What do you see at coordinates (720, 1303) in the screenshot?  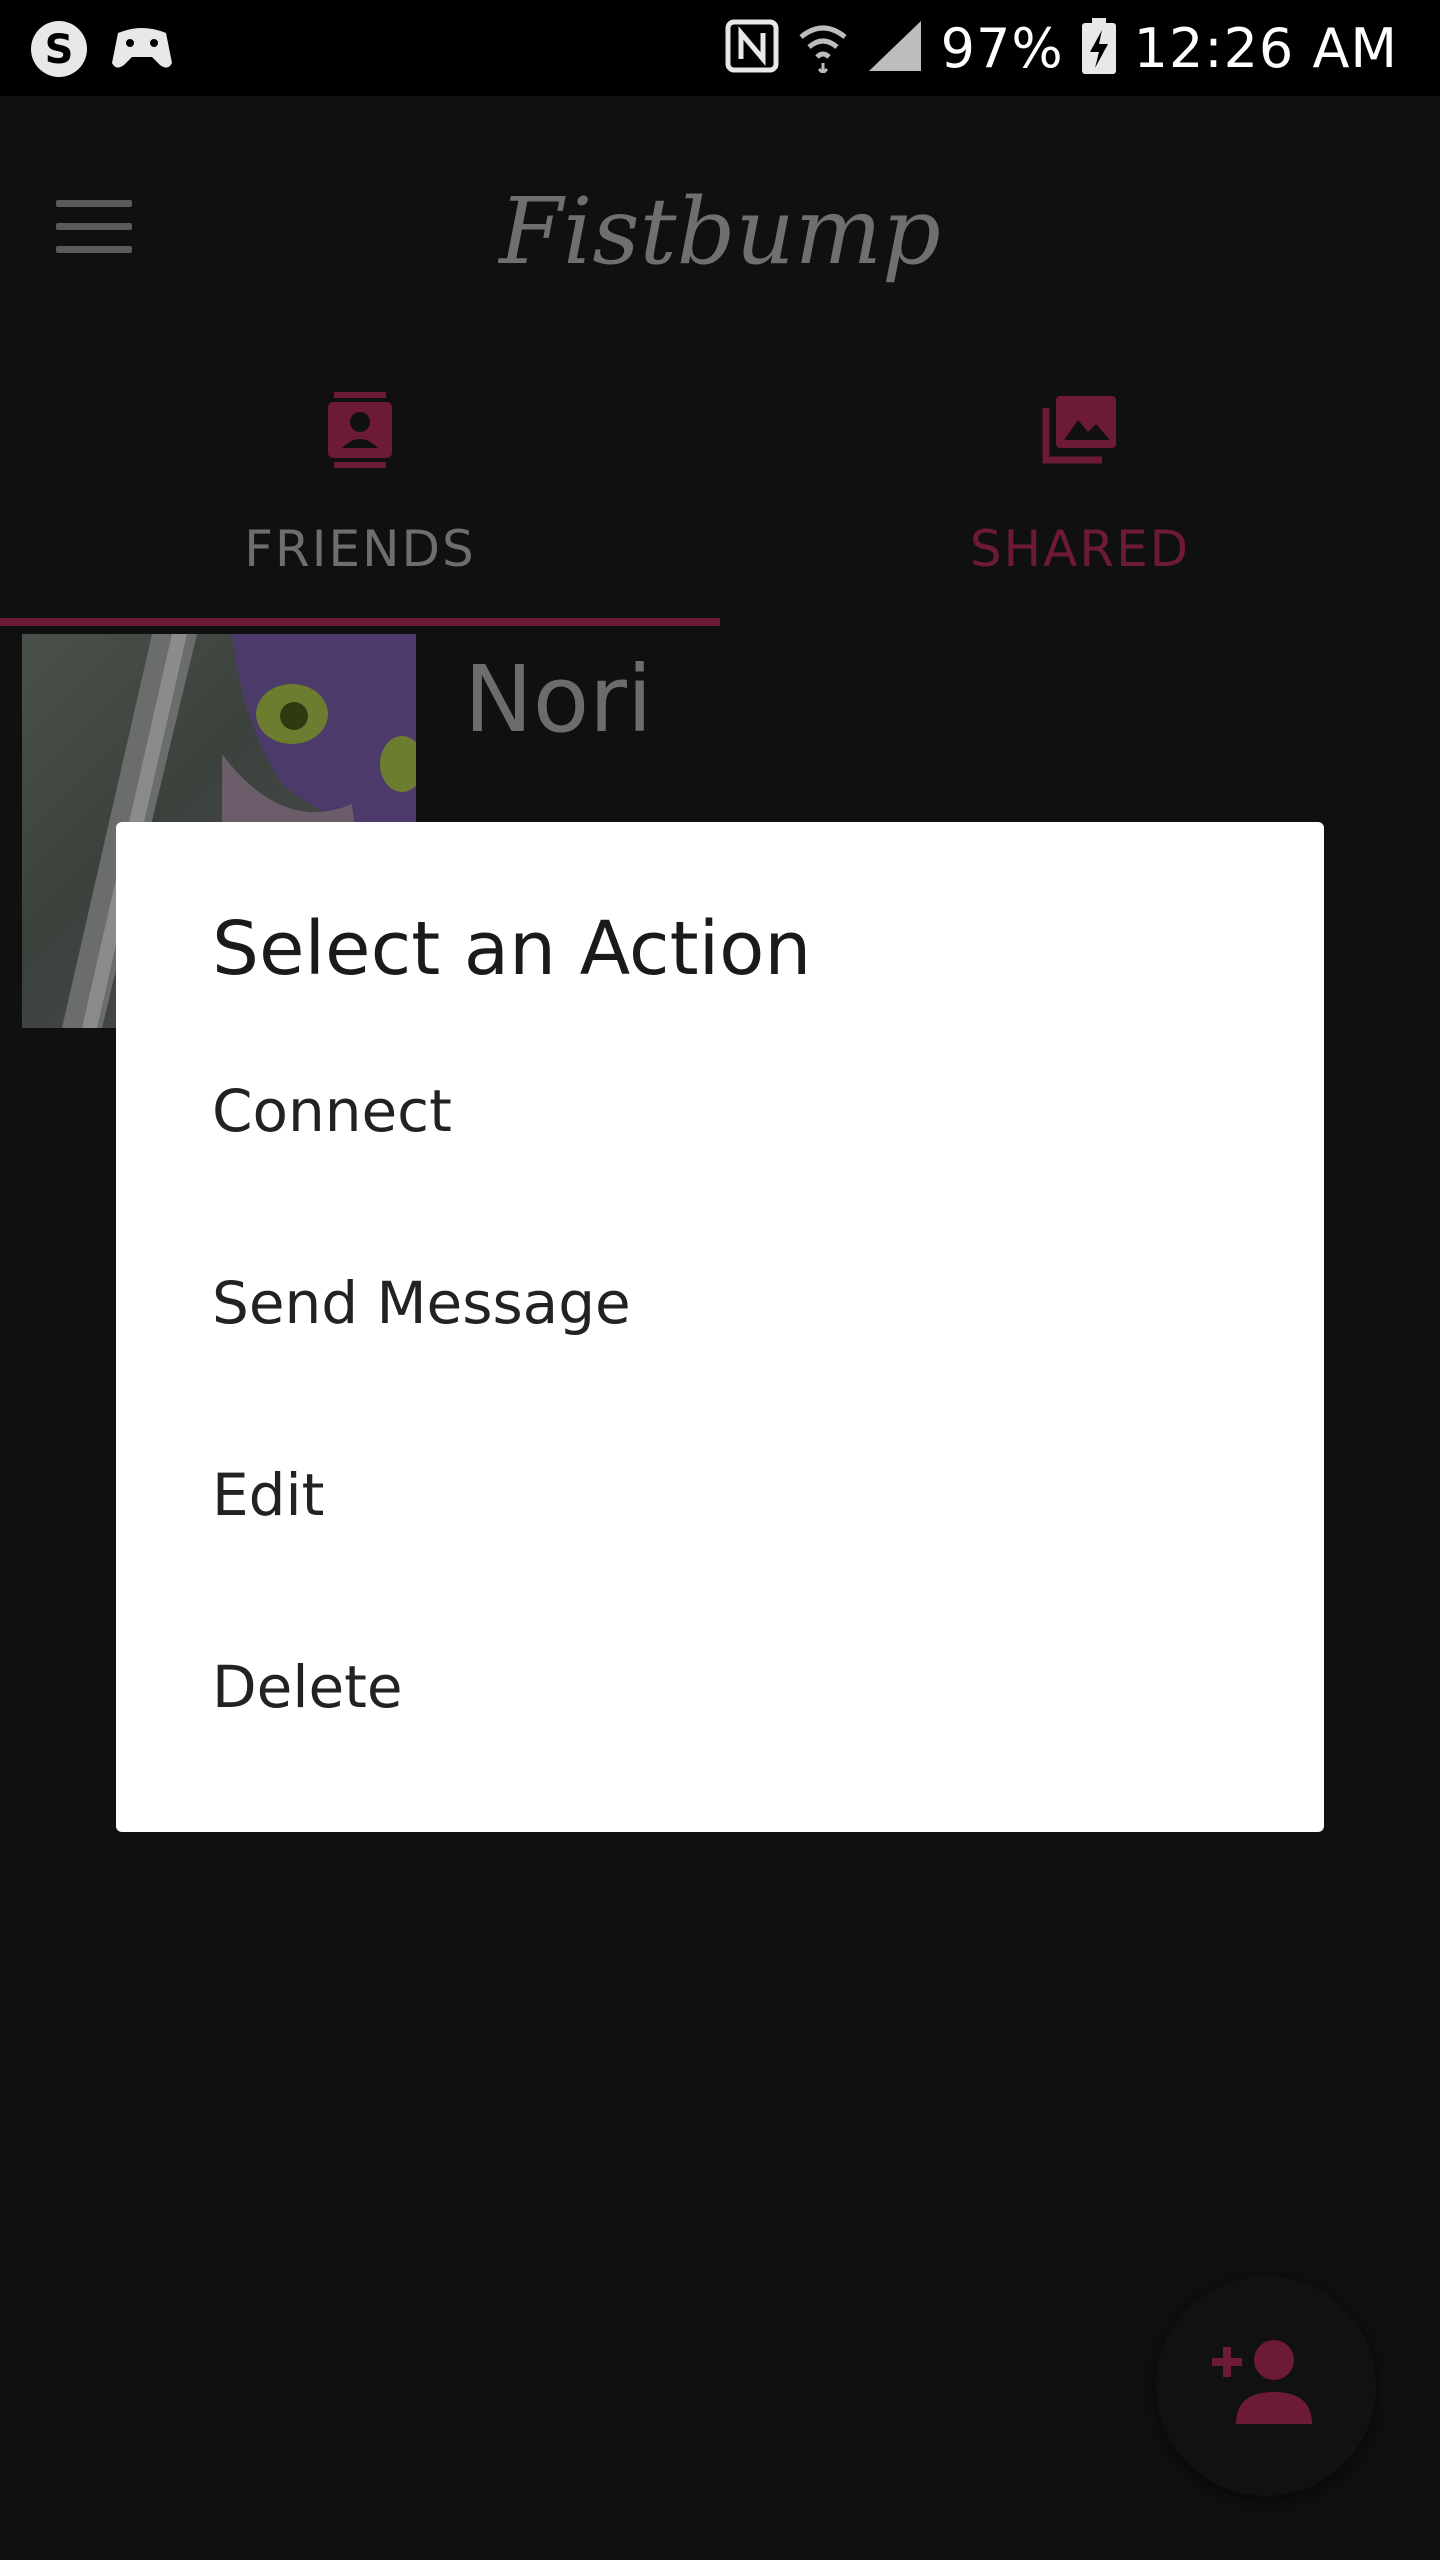 I see `send-message-option: Send Message` at bounding box center [720, 1303].